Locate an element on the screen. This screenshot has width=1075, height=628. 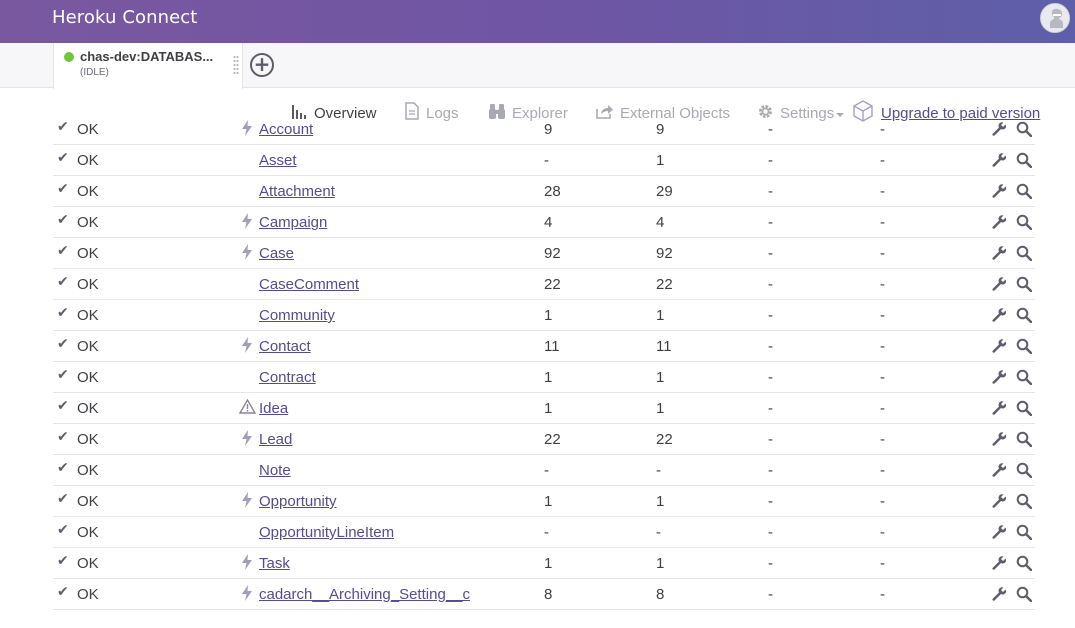
object-name-link: Lead is located at coordinates (275, 439).